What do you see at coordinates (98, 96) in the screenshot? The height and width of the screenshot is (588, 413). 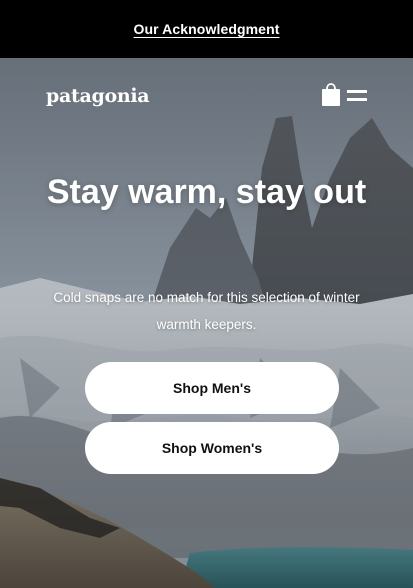 I see `patagonia-logo: patagonia` at bounding box center [98, 96].